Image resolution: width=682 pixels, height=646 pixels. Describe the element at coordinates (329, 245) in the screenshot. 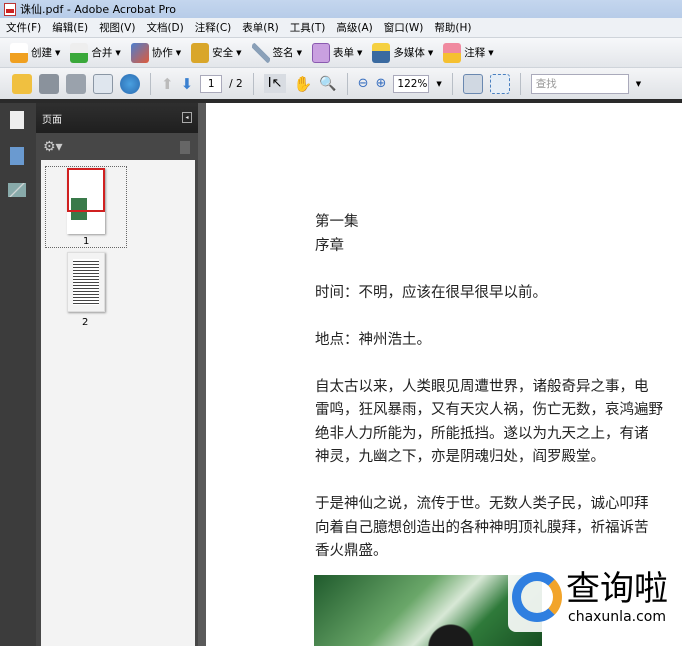

I see `document-line: 序章` at that location.